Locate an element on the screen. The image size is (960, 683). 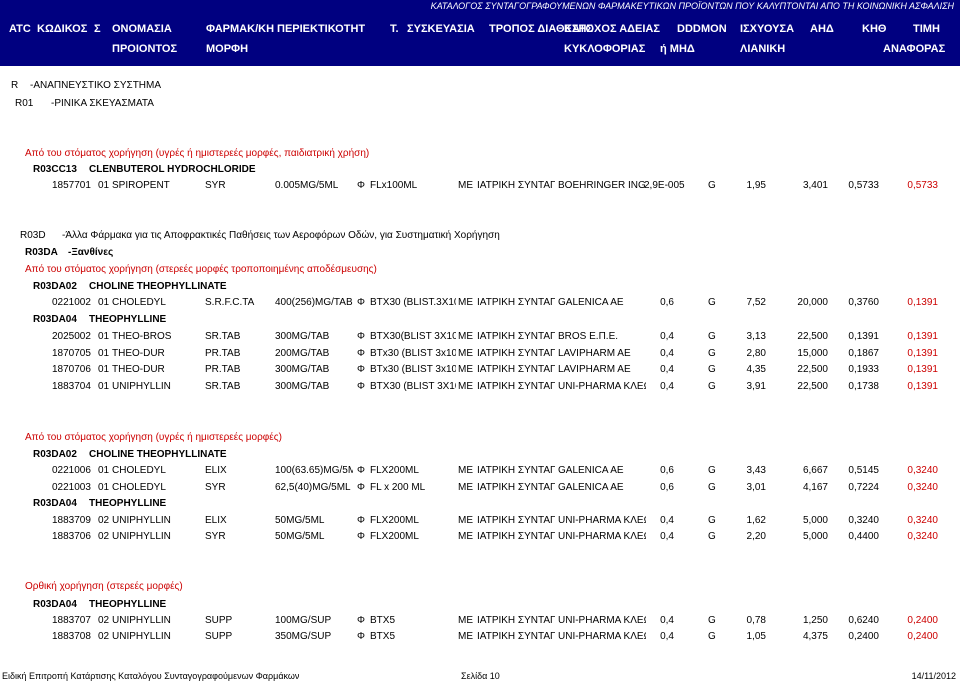
header-cell: DDD is located at coordinates (689, 29).